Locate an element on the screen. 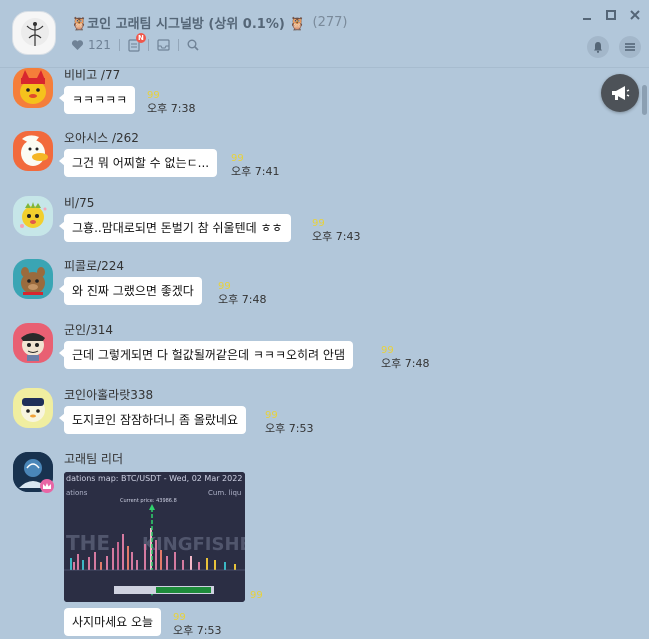  timestamp: 오후 7:38 is located at coordinates (171, 108).